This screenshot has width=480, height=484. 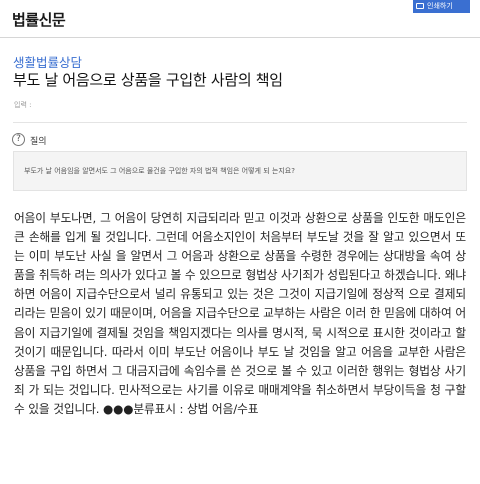 I want to click on title-divider, so click(x=240, y=122).